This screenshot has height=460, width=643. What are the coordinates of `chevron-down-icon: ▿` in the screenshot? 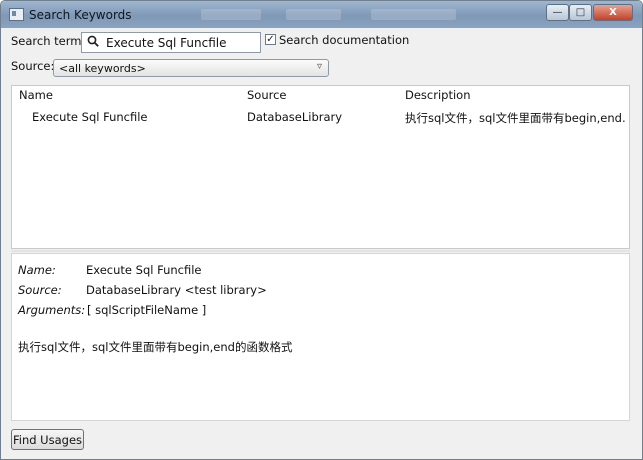 It's located at (319, 66).